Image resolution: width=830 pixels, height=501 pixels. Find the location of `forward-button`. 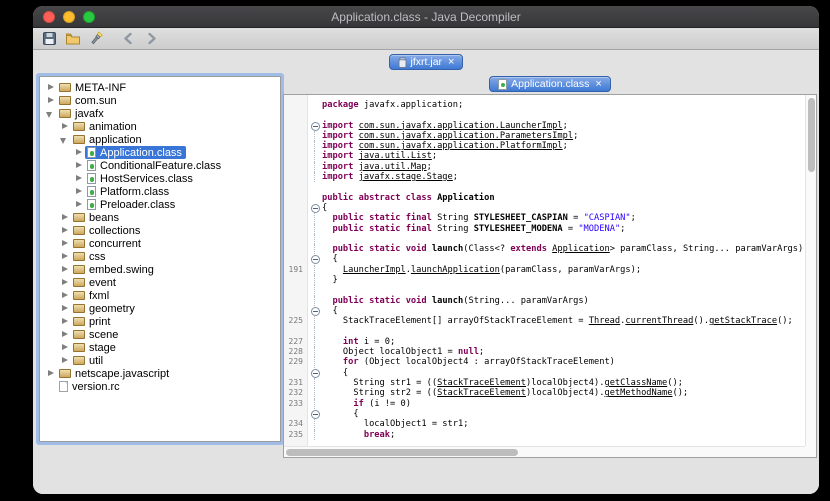

forward-button is located at coordinates (151, 38).